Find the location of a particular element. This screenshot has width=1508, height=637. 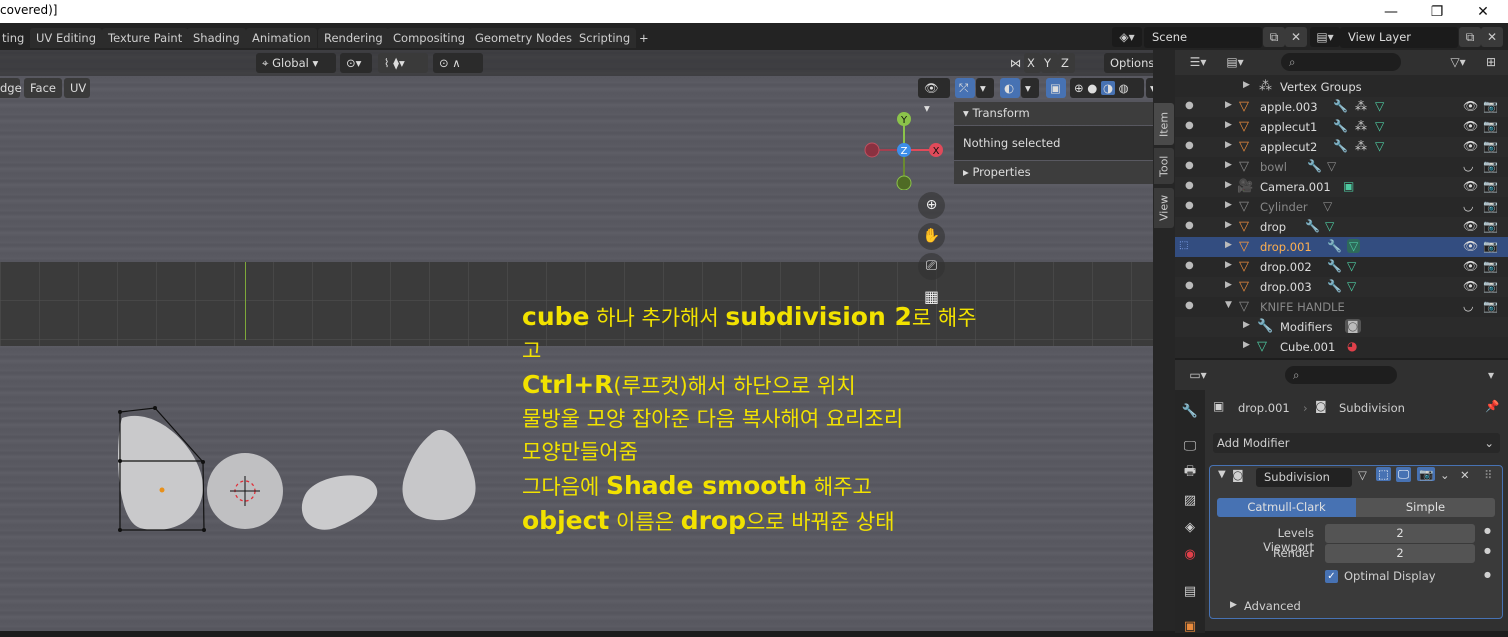

scene-icon: ◈▾ is located at coordinates (1127, 37).